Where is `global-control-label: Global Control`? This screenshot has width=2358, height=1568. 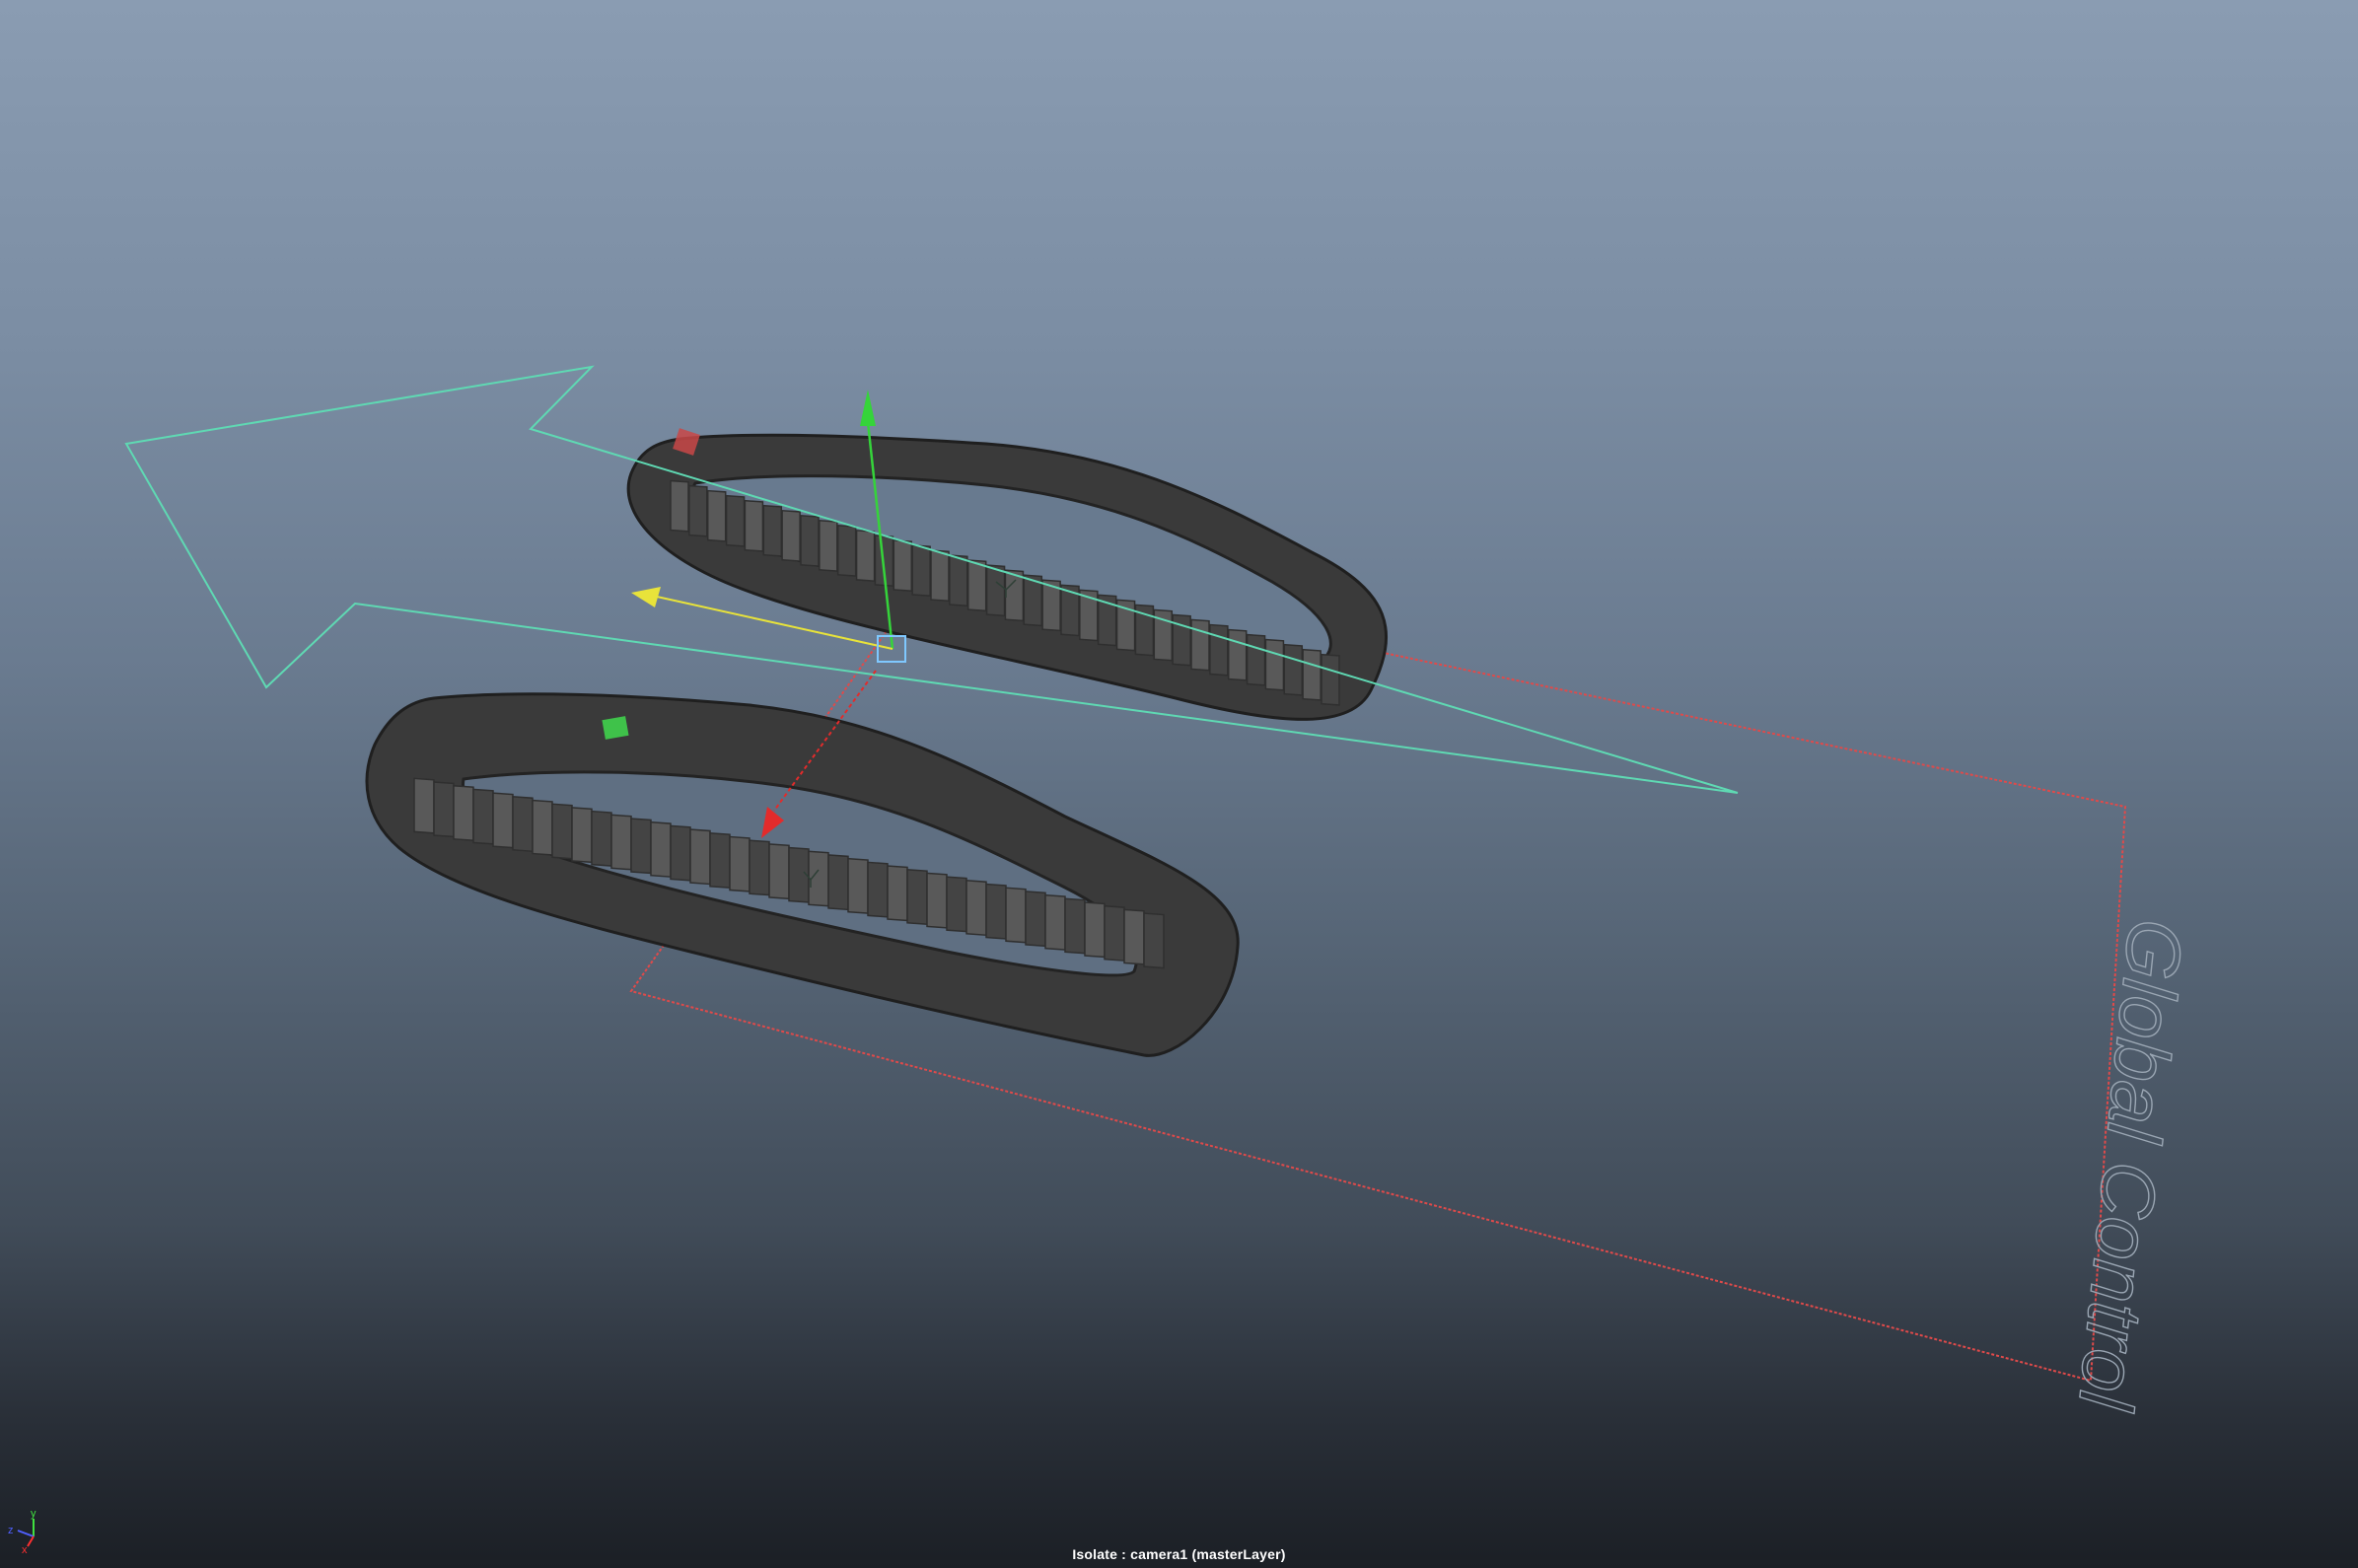
global-control-label: Global Control is located at coordinates (2131, 1165).